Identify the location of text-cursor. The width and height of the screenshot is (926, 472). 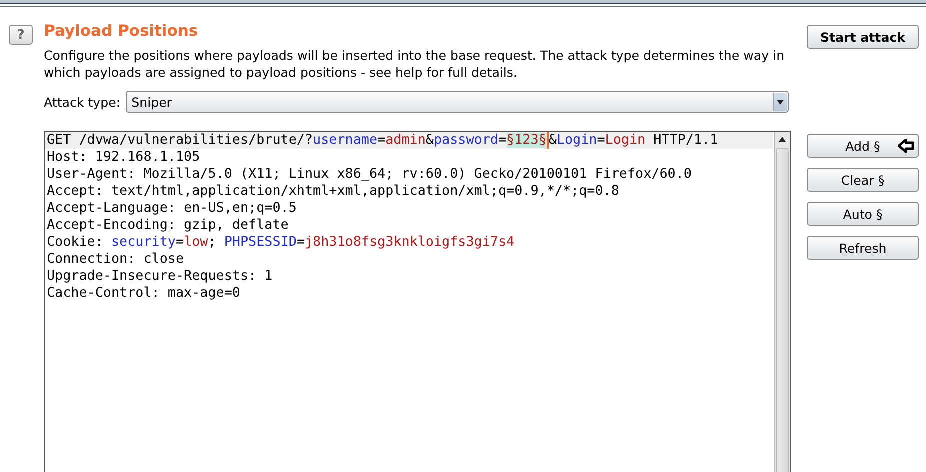
(547, 140).